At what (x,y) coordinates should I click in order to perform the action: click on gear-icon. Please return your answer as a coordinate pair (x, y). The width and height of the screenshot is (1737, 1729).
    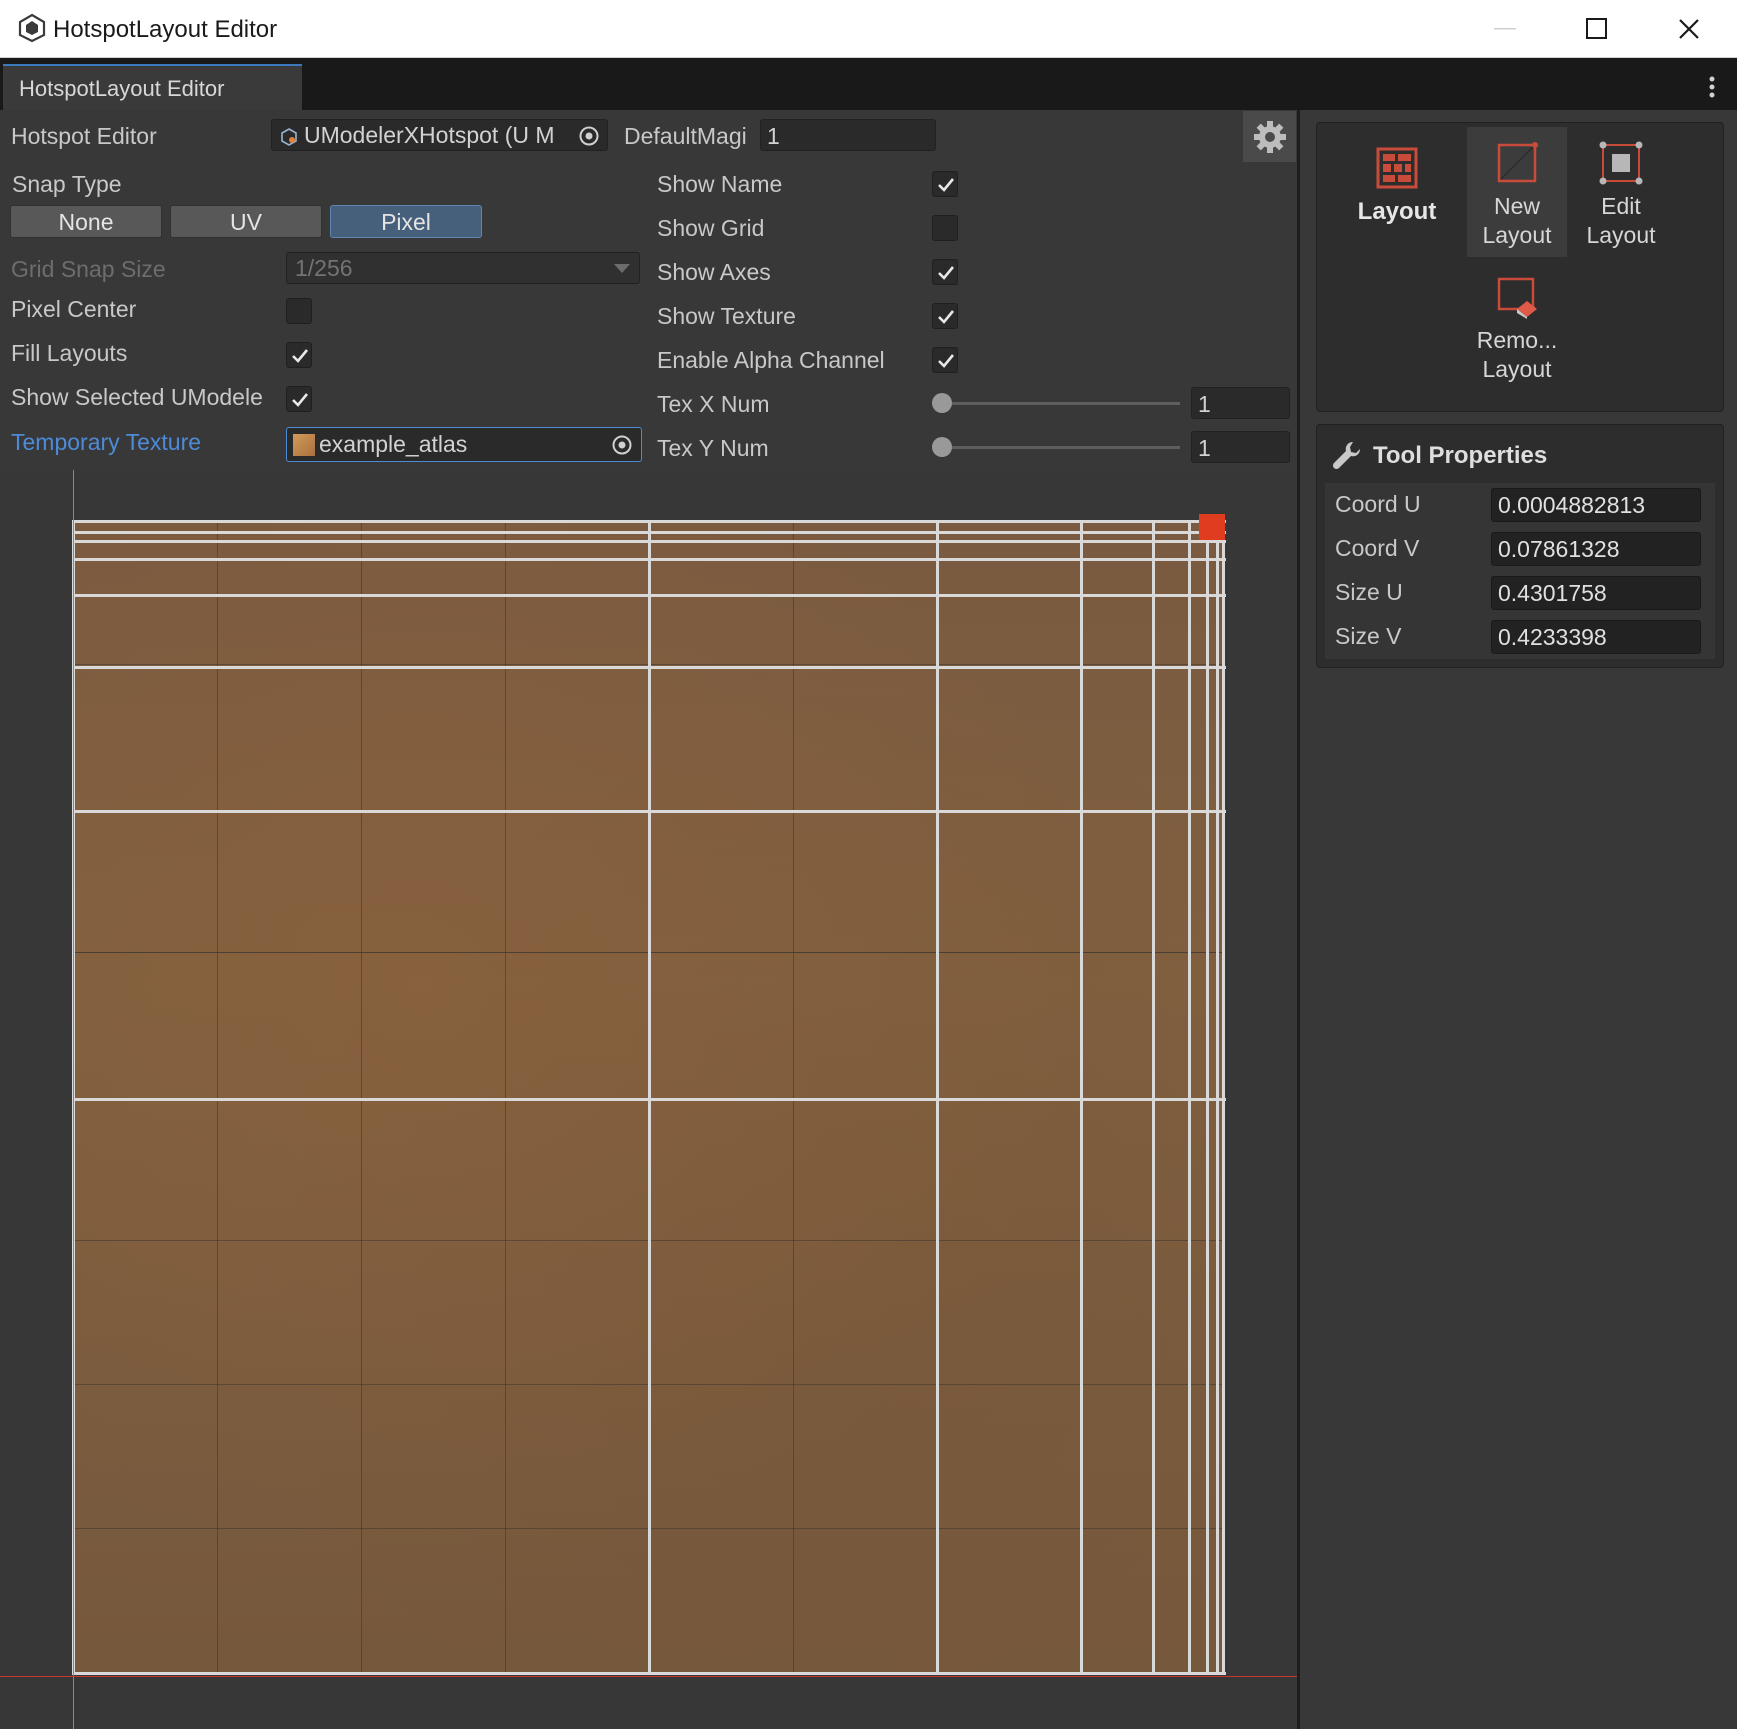
    Looking at the image, I should click on (1269, 136).